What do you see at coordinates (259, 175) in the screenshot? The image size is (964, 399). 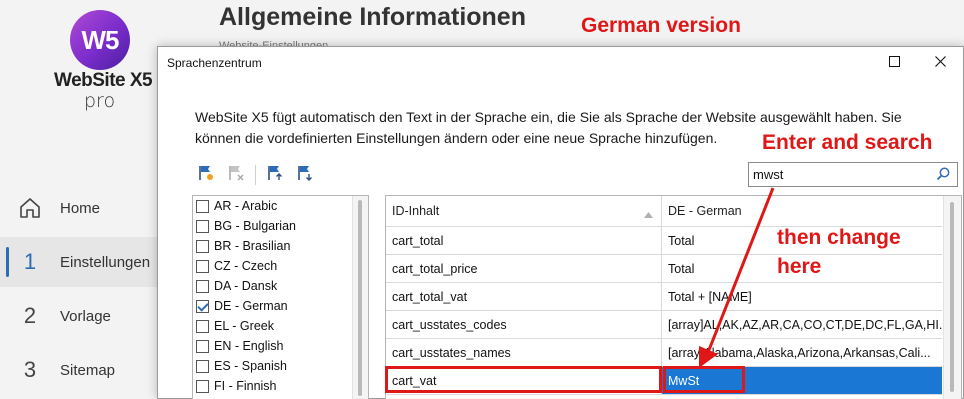 I see `language-toolbar` at bounding box center [259, 175].